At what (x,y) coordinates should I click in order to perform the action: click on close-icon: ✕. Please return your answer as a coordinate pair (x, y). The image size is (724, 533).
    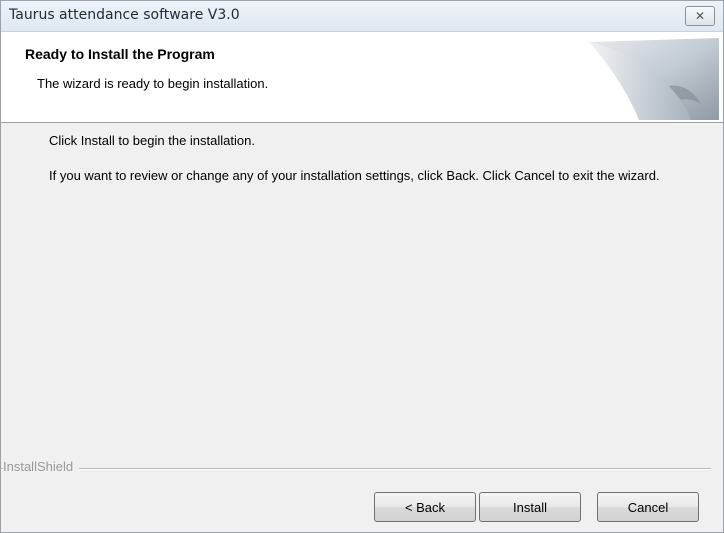
    Looking at the image, I should click on (700, 16).